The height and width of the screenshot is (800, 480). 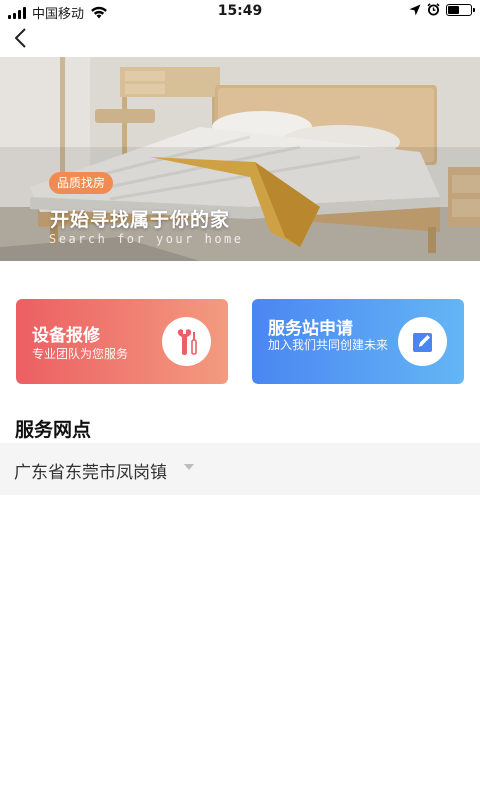 I want to click on location-arrow-icon, so click(x=415, y=9).